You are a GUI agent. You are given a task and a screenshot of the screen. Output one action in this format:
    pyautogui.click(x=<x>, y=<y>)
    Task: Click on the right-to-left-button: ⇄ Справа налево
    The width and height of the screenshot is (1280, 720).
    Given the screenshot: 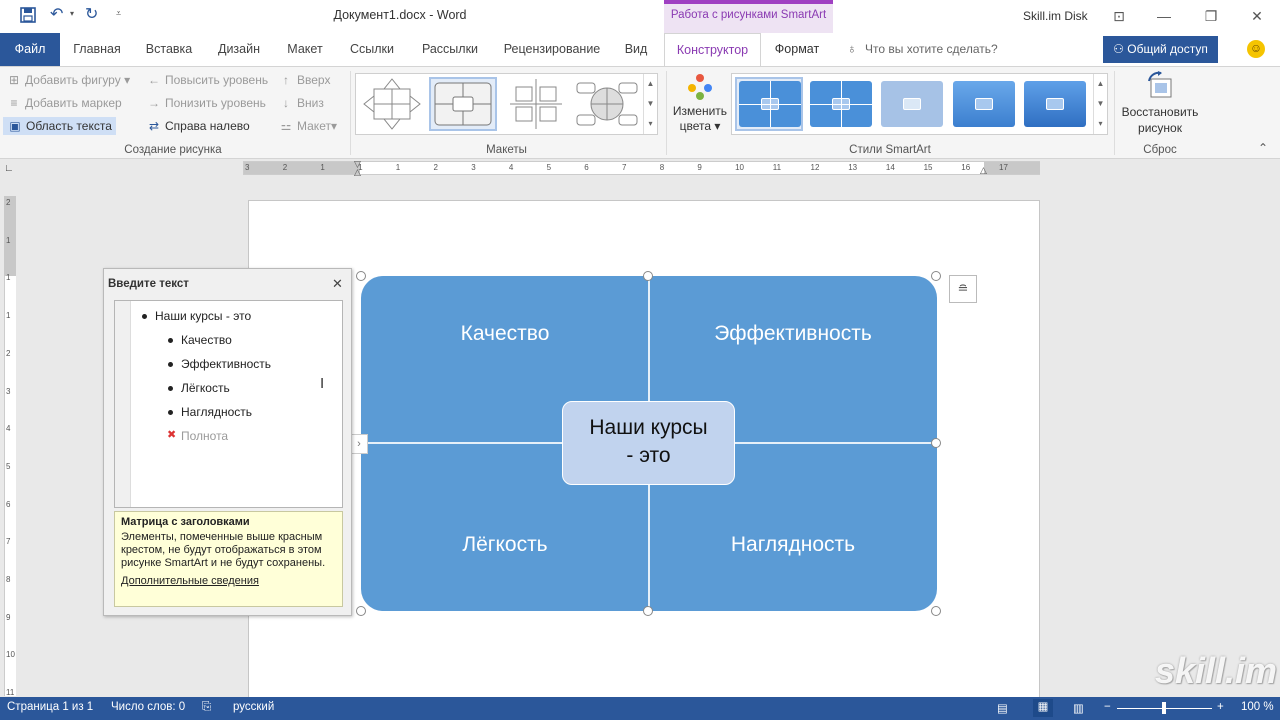 What is the action you would take?
    pyautogui.click(x=198, y=126)
    